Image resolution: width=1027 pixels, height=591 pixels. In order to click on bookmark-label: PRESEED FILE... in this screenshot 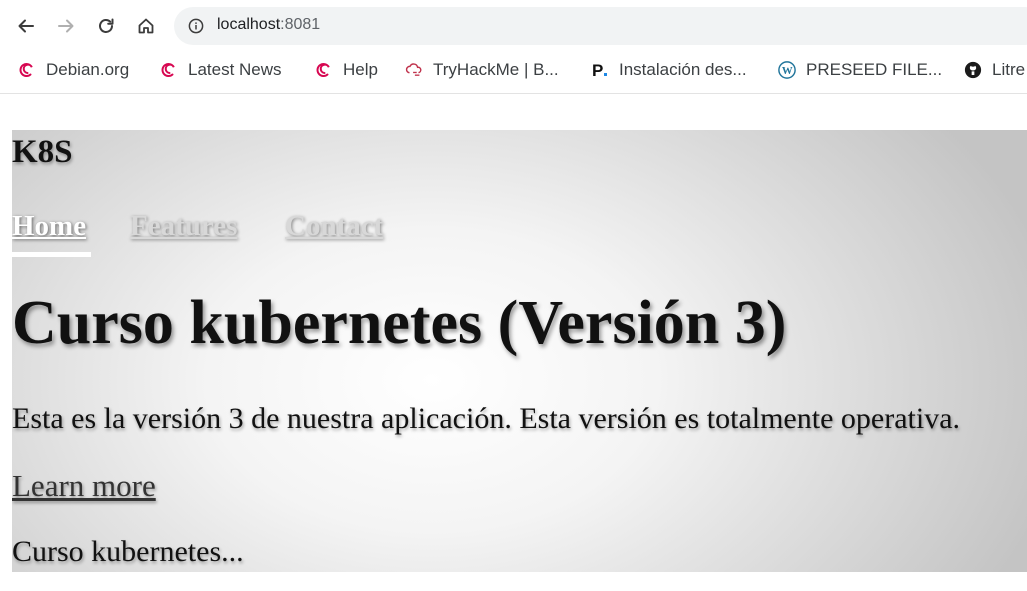, I will do `click(874, 69)`.